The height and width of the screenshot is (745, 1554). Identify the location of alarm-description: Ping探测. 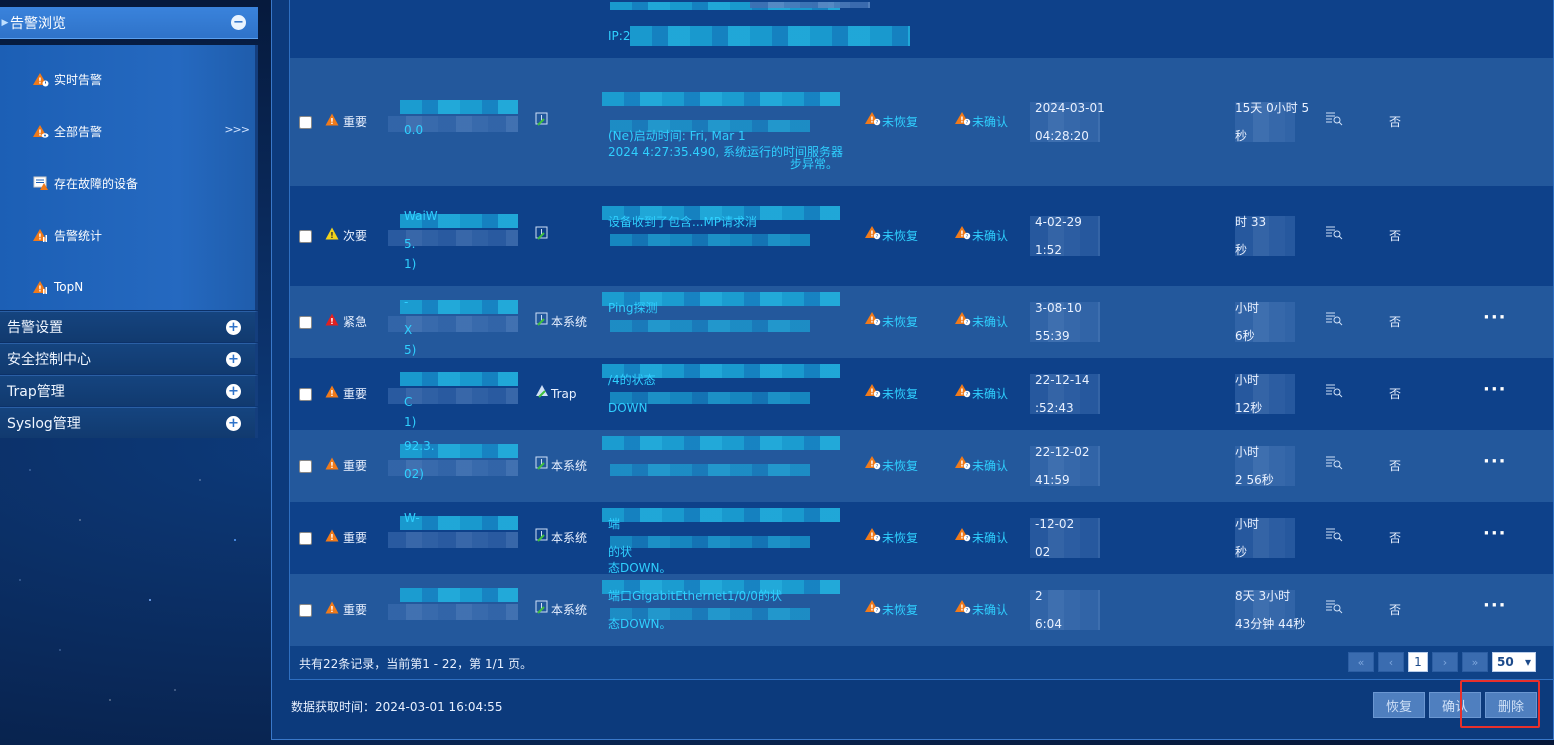
(728, 308).